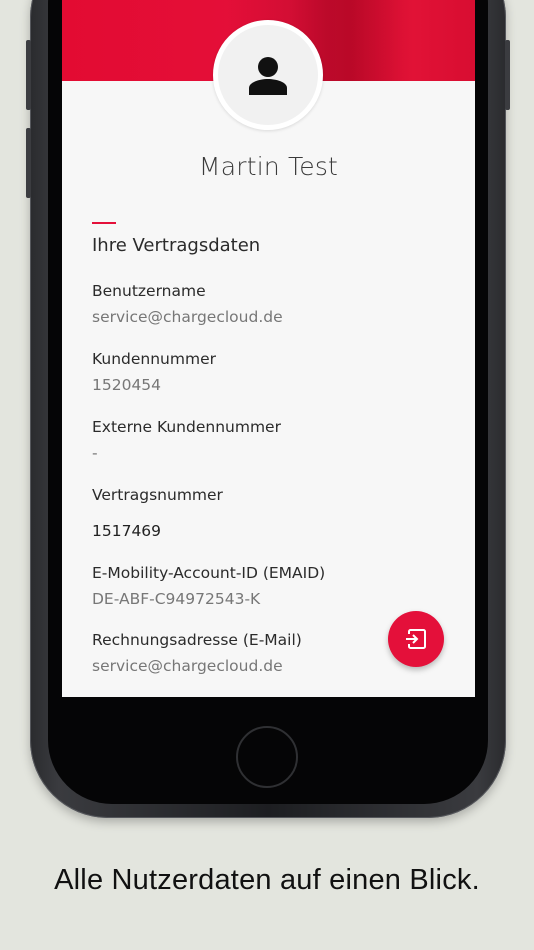 This screenshot has width=534, height=950. I want to click on field-label-username: Benutzername, so click(149, 291).